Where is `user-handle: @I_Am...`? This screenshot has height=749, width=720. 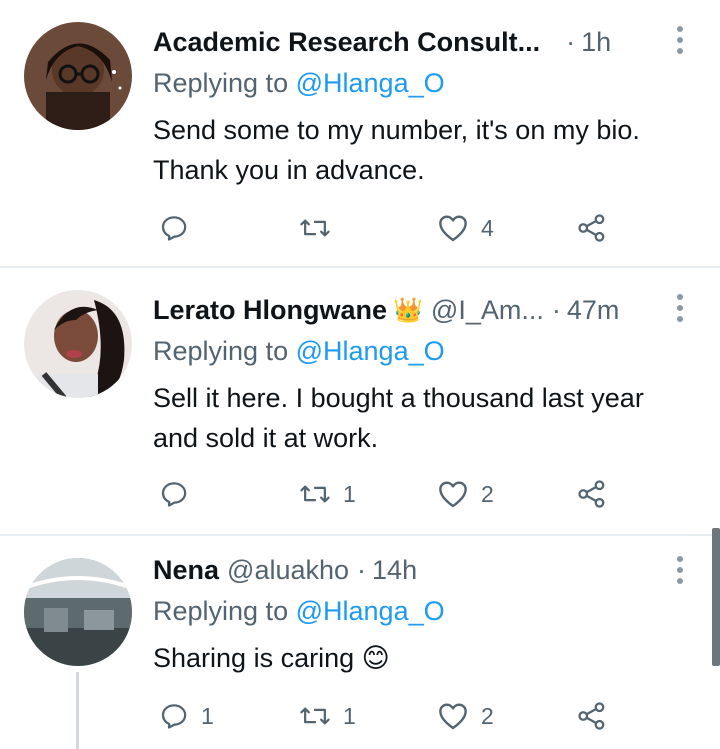
user-handle: @I_Am... is located at coordinates (487, 310).